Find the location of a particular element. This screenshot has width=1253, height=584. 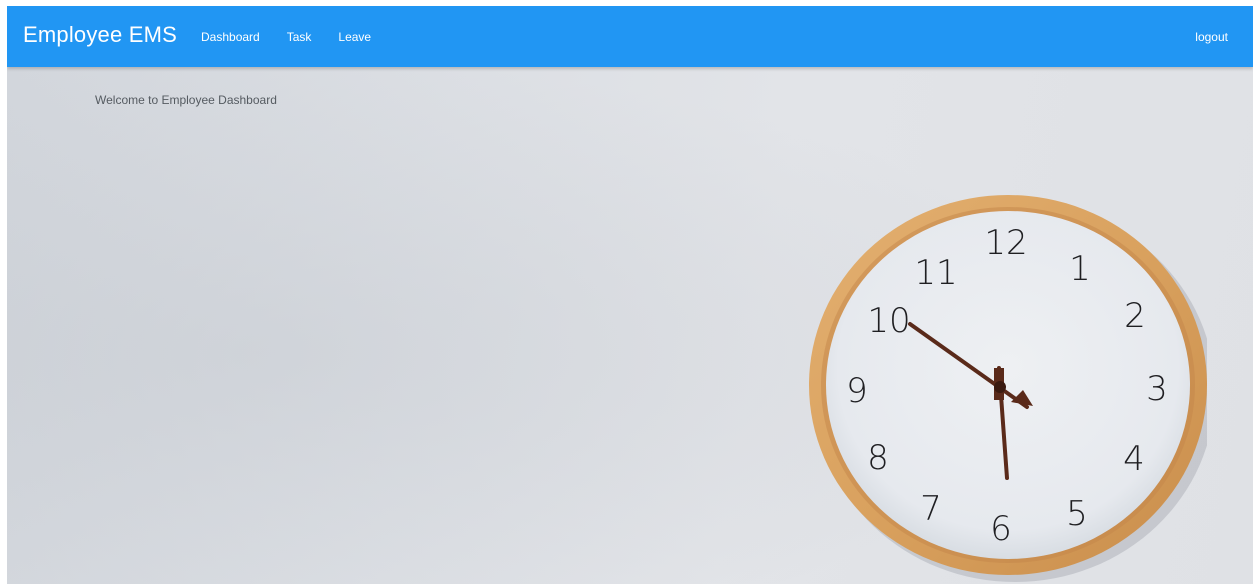

clock-number-1: 1 is located at coordinates (1080, 269).